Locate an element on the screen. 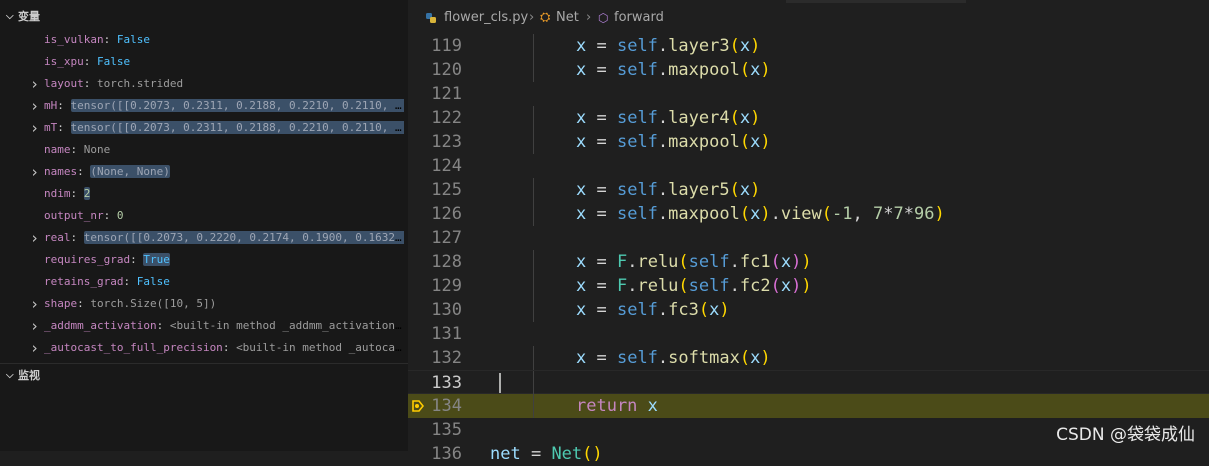 This screenshot has height=466, width=1209. code-line: 134 return x is located at coordinates (808, 406).